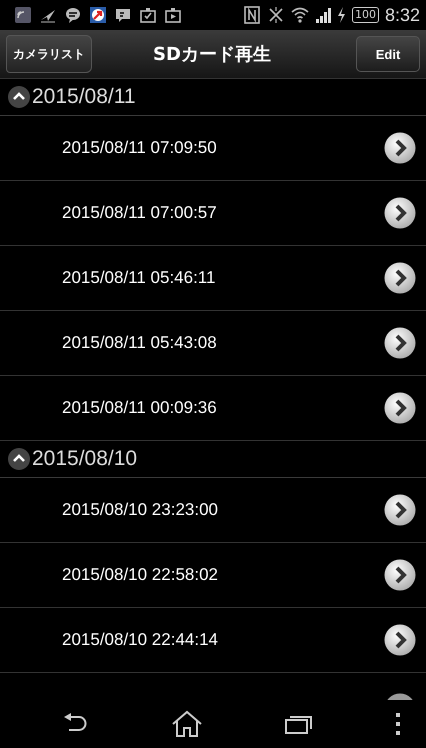 The image size is (426, 748). Describe the element at coordinates (402, 15) in the screenshot. I see `clock-time: 8:32` at that location.